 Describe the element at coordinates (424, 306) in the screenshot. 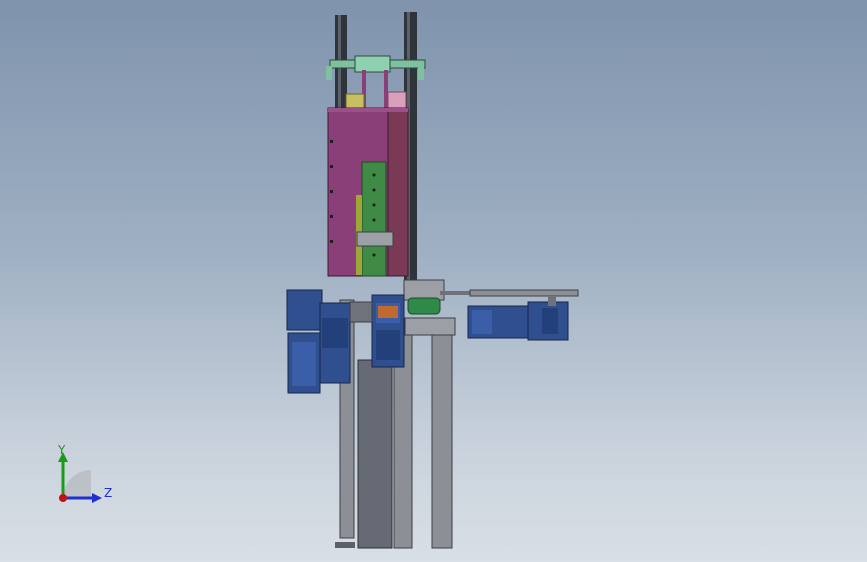

I see `green-cylinder` at that location.